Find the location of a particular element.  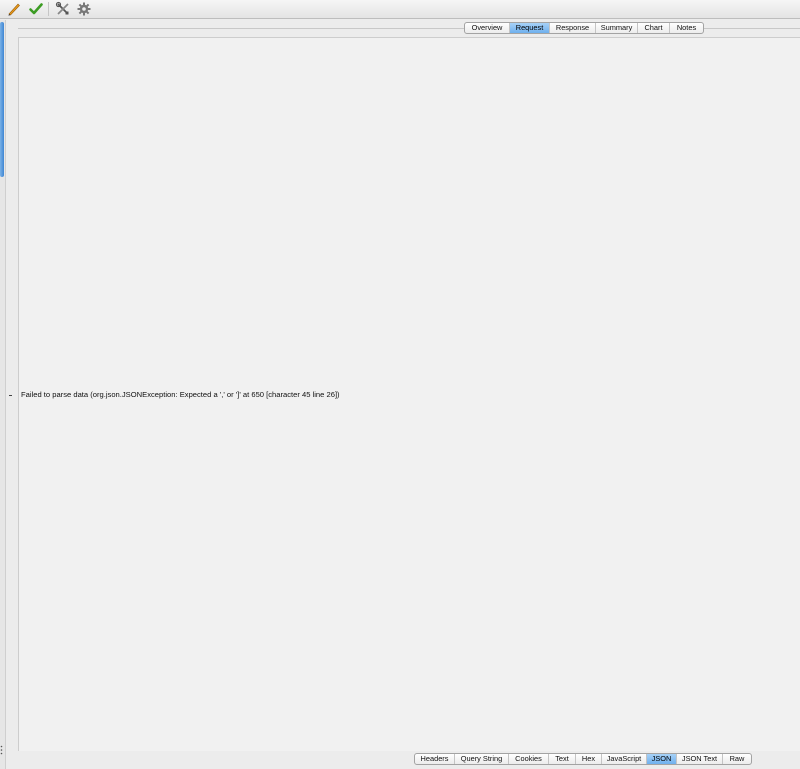

tab-headers: Headers is located at coordinates (435, 759).